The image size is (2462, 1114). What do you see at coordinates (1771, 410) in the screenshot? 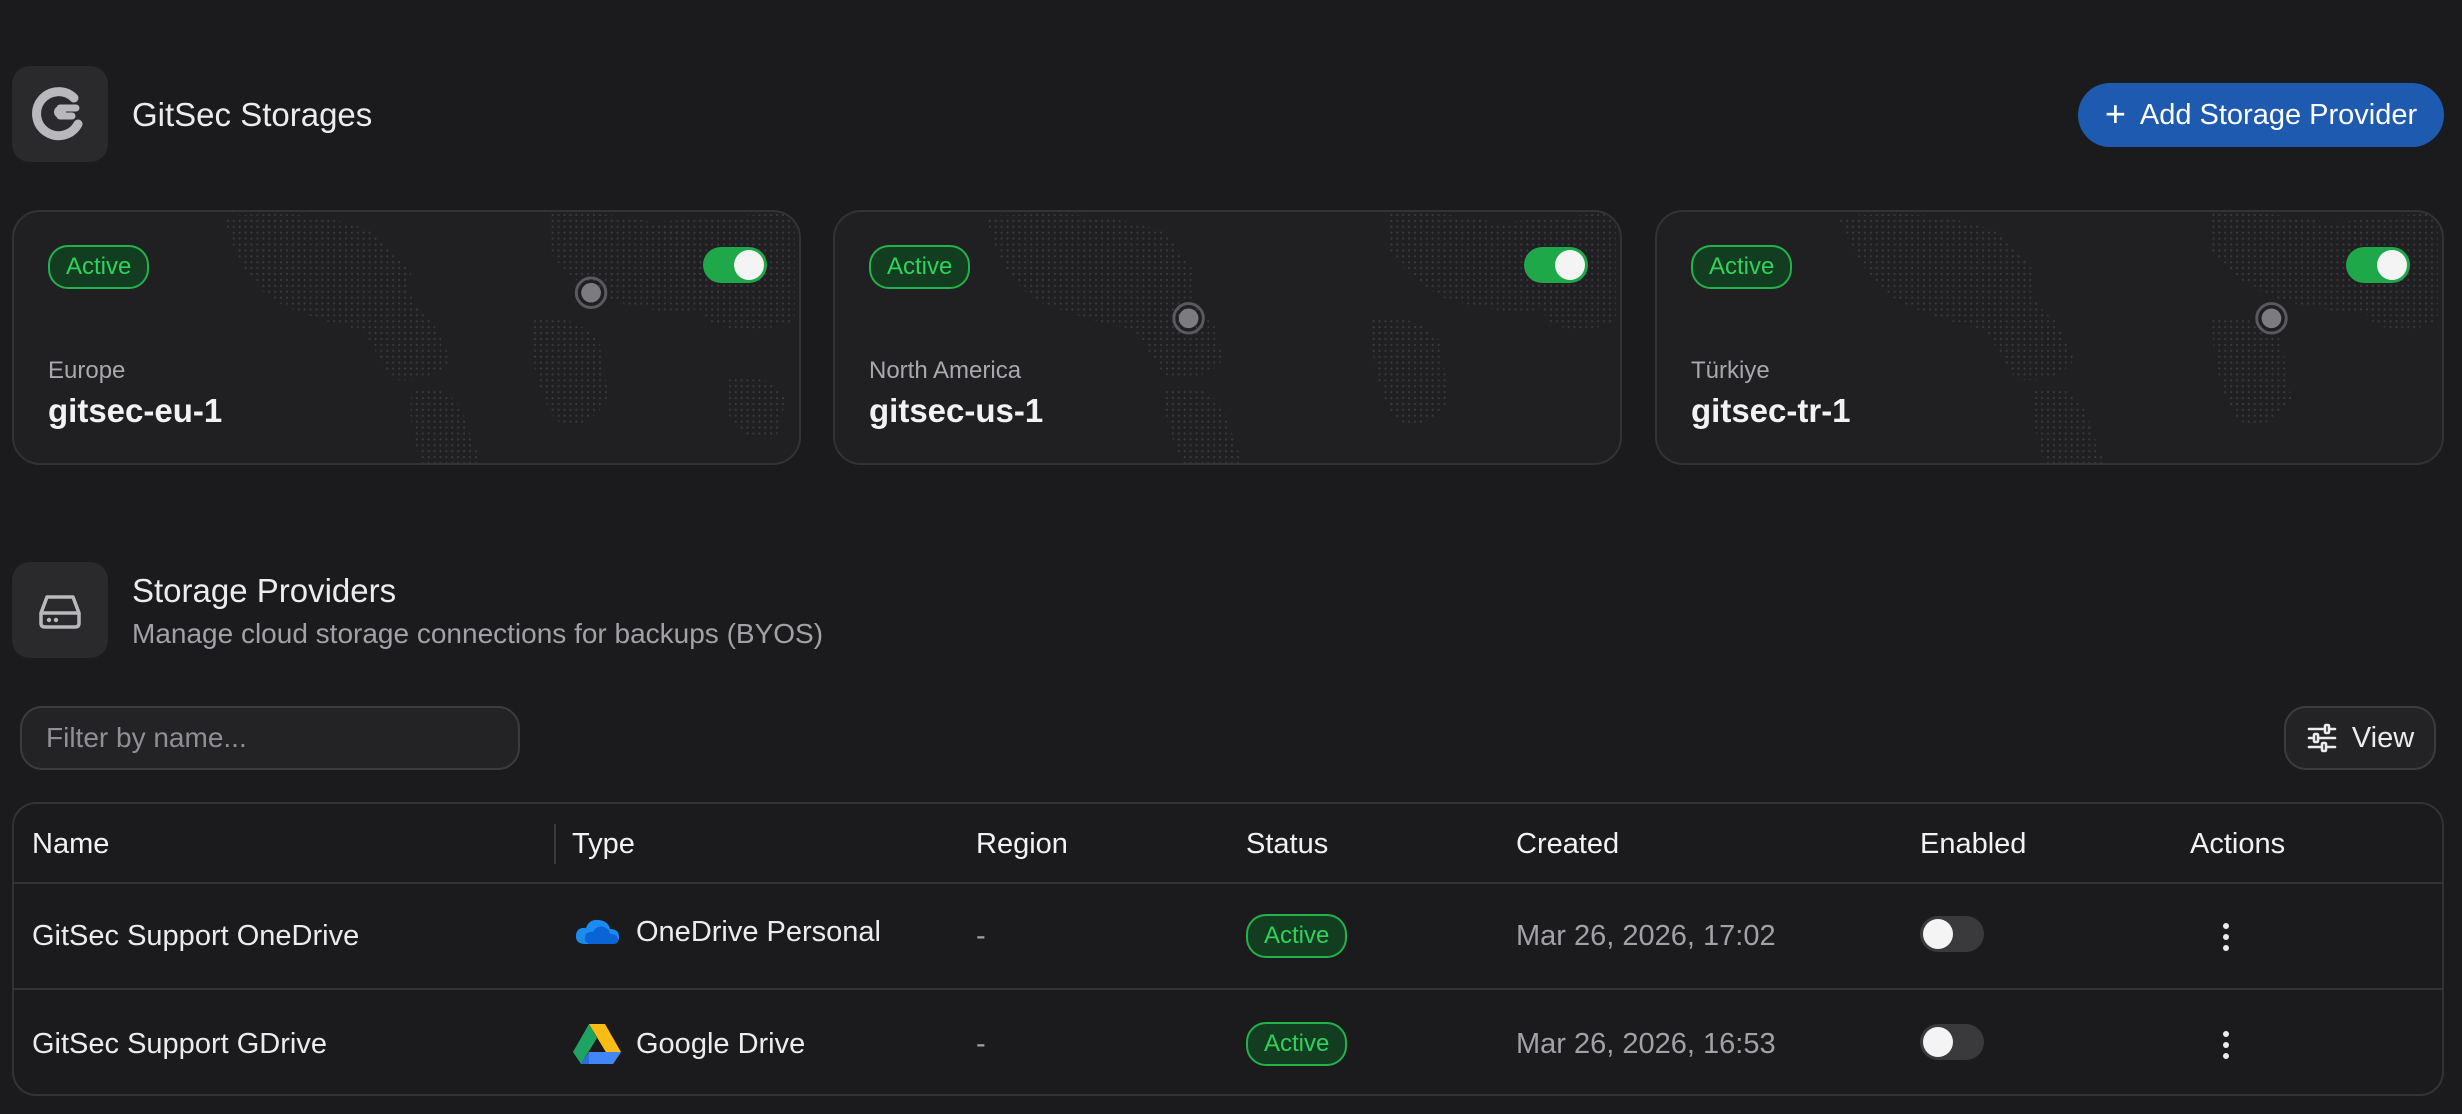
I see `storage-name: gitsec-tr-1` at bounding box center [1771, 410].